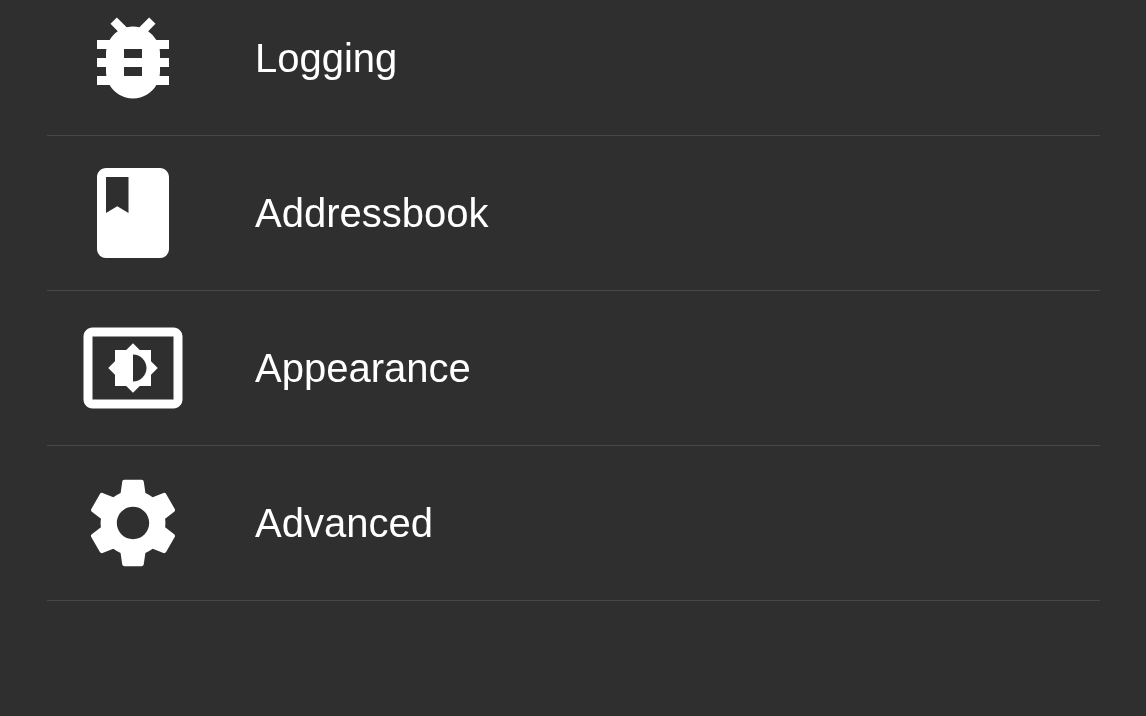 The image size is (1146, 716). I want to click on settings-label: Advanced, so click(344, 523).